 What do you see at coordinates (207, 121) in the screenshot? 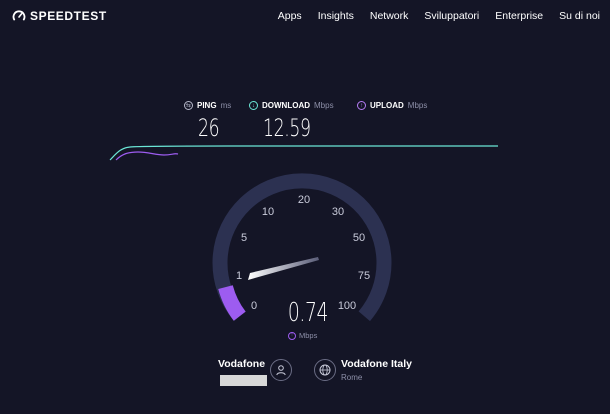
I see `ping-stat: ⇆ PING ms 26` at bounding box center [207, 121].